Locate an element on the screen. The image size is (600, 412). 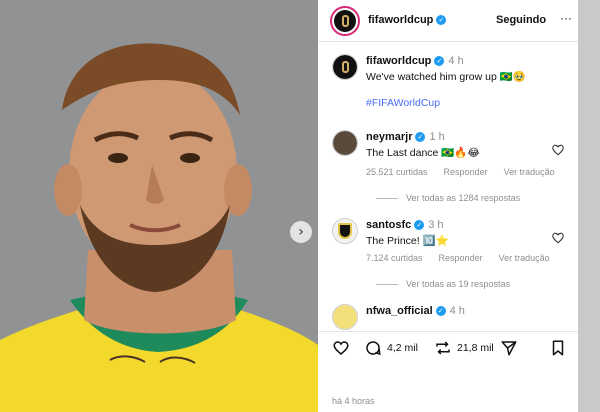
neymar-avatar-image is located at coordinates (345, 143).